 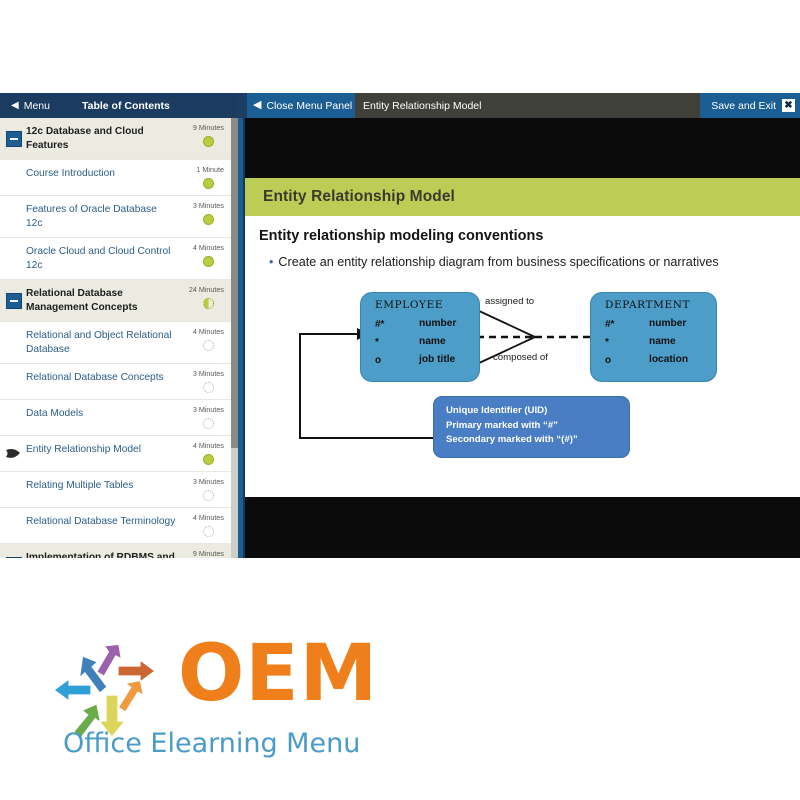 I want to click on toc-item: Entity Relationship Model 4 Minutes, so click(x=116, y=454).